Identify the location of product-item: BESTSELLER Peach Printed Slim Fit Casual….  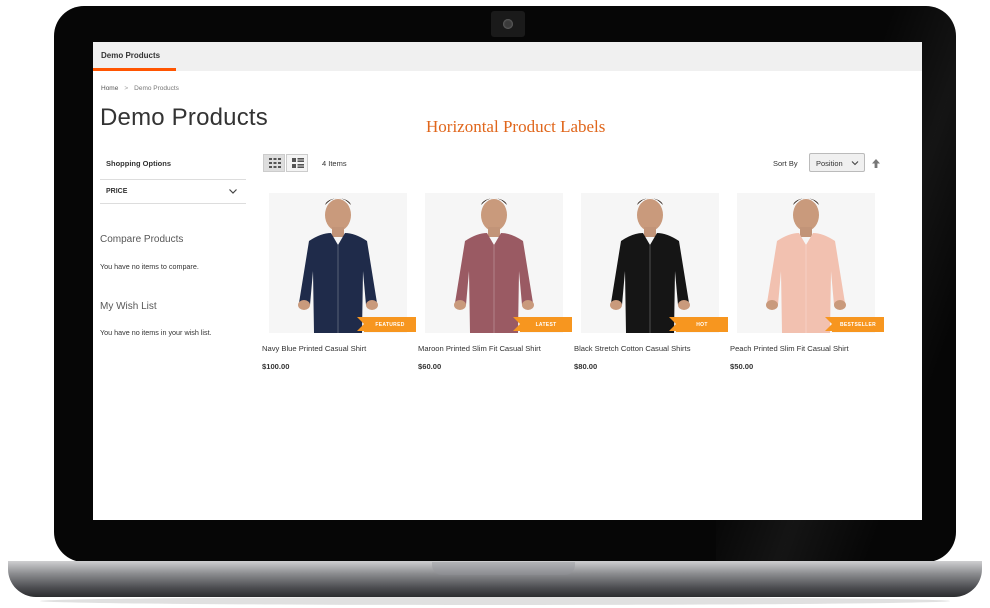
(807, 288).